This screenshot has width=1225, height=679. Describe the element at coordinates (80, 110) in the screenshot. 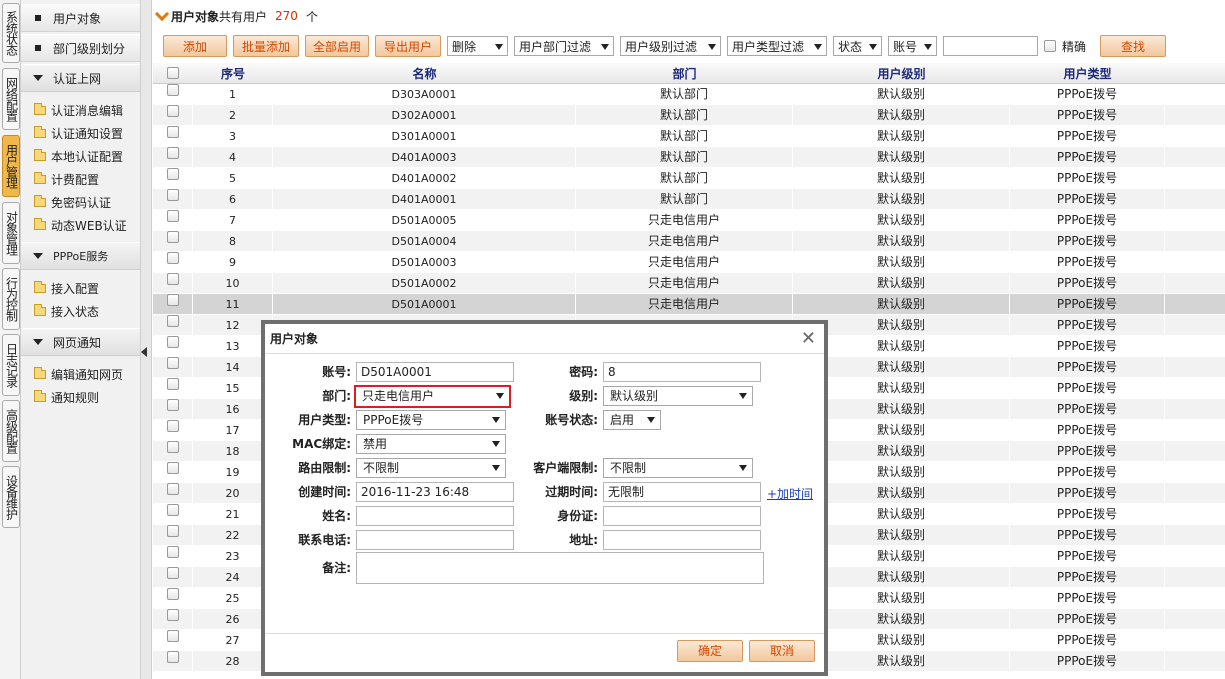

I see `sidebar-item-auth-message: 认证消息编辑` at that location.